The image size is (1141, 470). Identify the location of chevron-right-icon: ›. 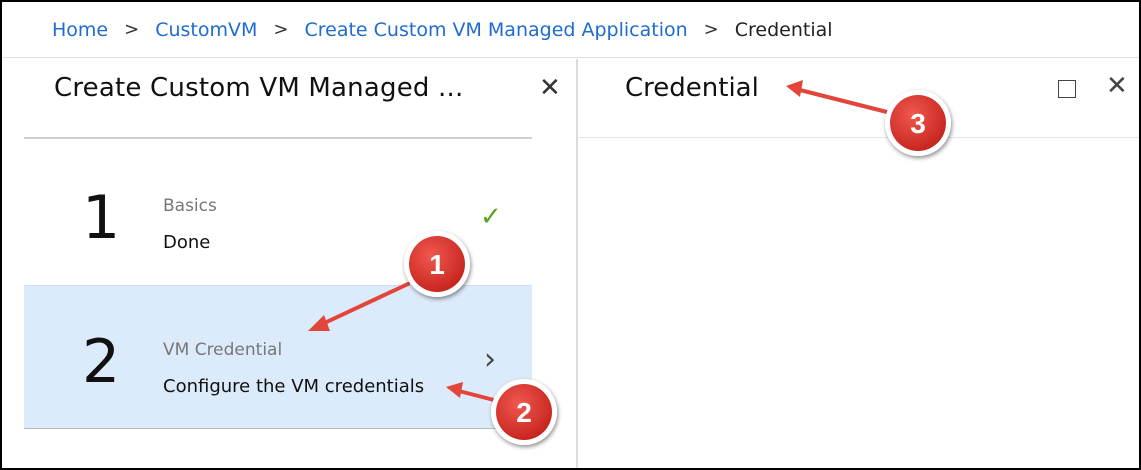
(490, 359).